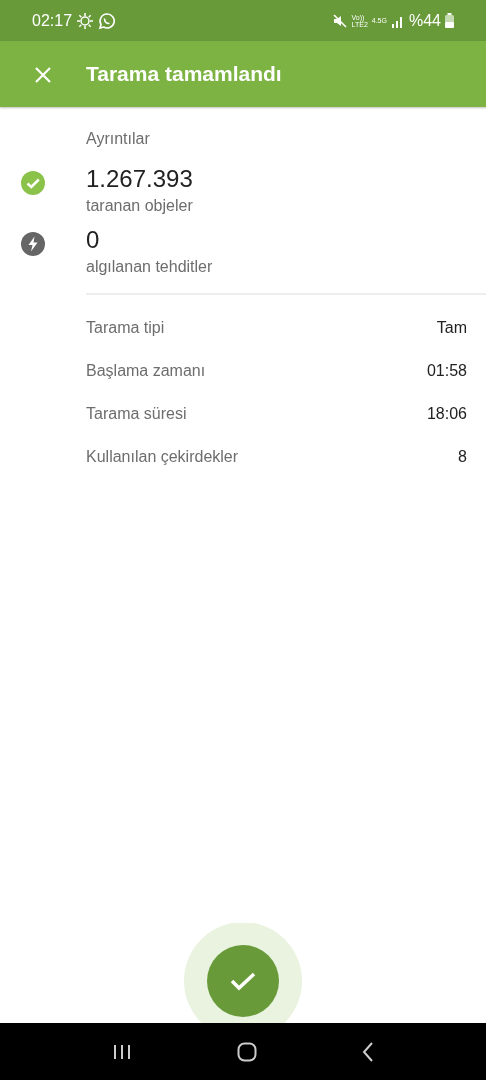 Image resolution: width=486 pixels, height=1080 pixels. I want to click on chat-icon, so click(107, 20).